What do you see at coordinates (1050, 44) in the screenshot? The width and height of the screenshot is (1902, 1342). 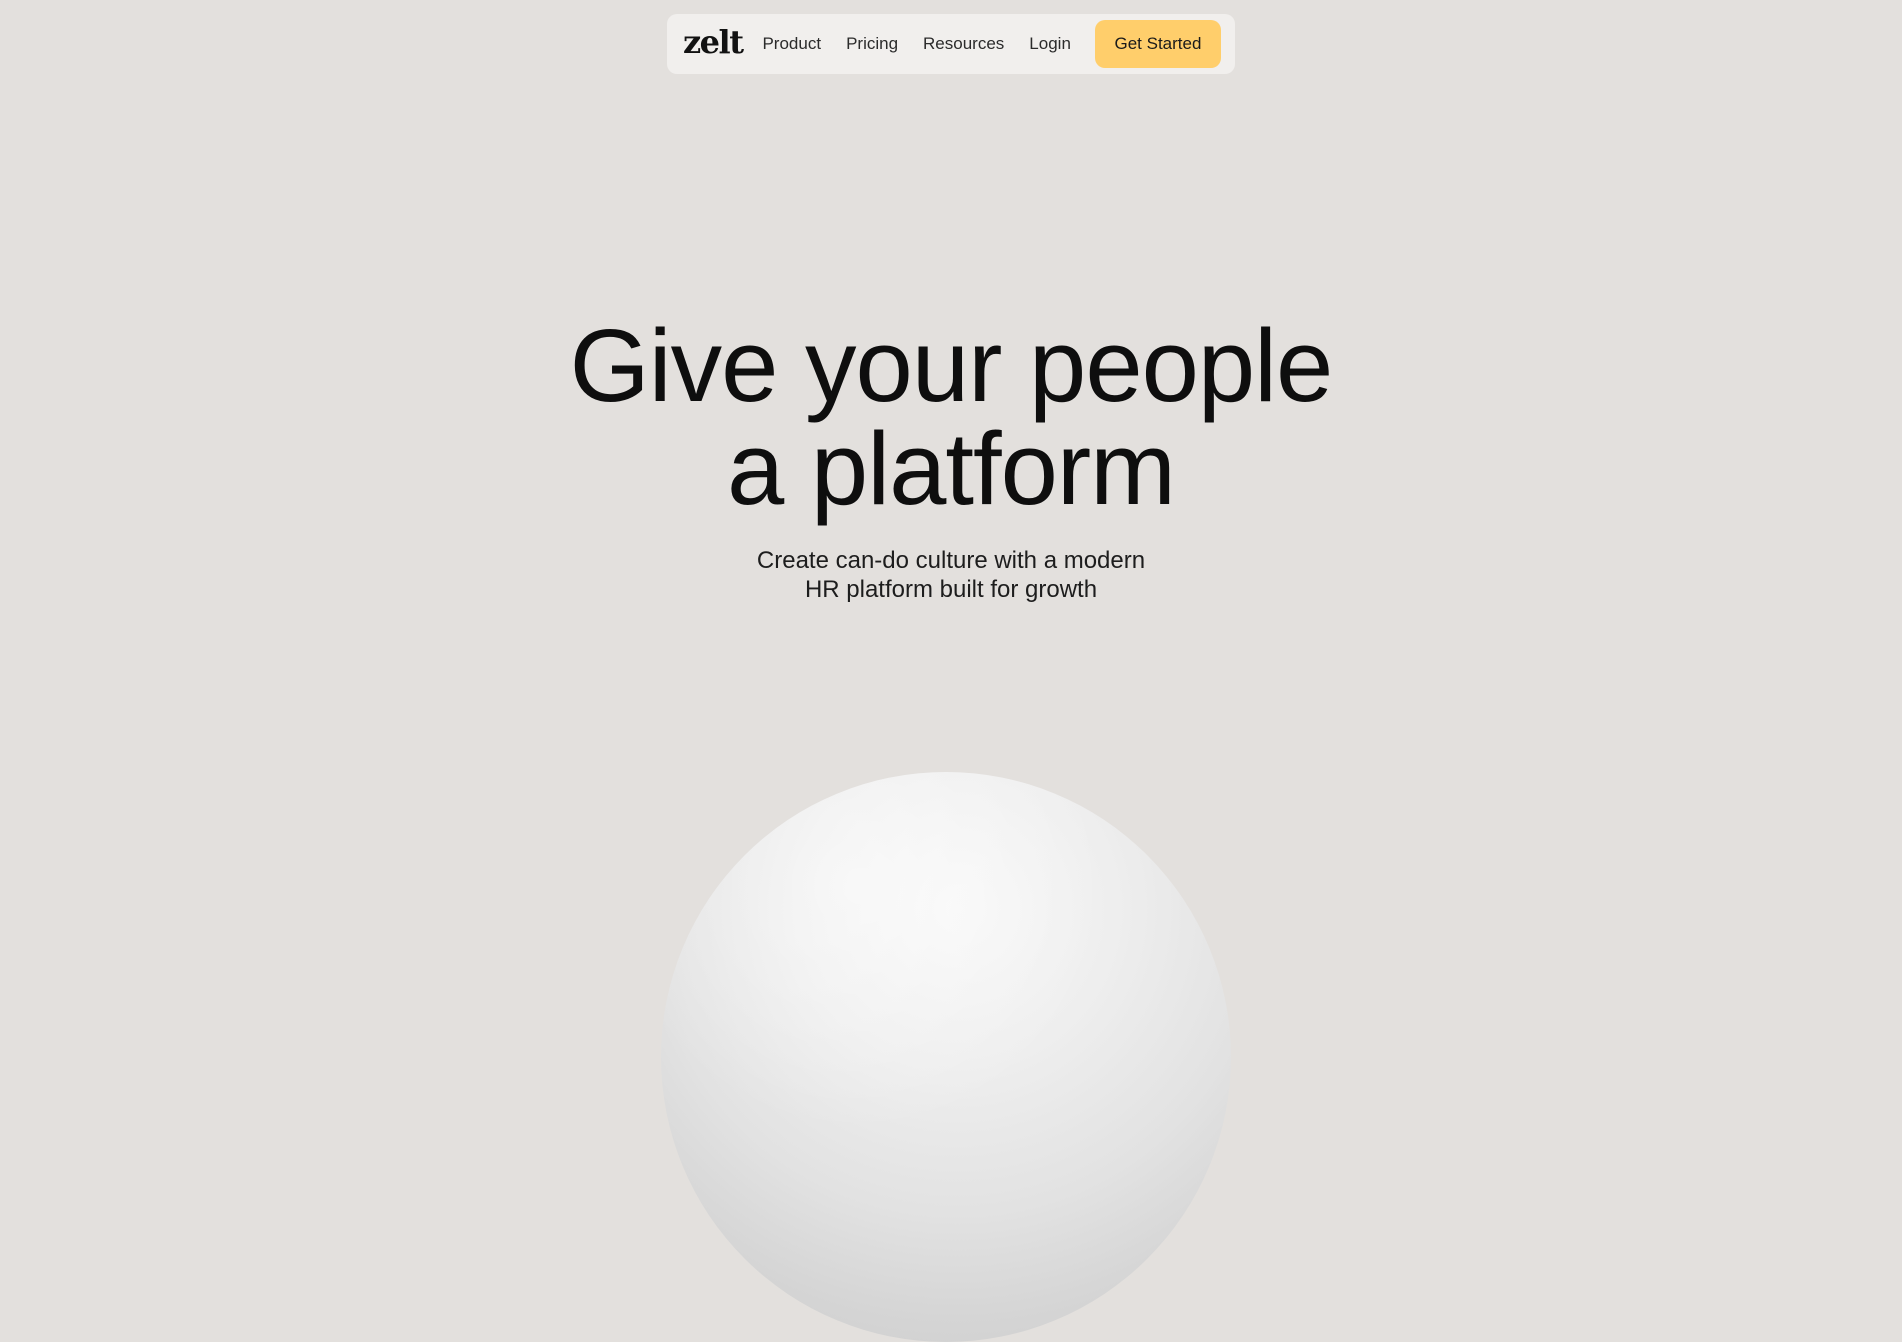 I see `nav-link-login: Login` at bounding box center [1050, 44].